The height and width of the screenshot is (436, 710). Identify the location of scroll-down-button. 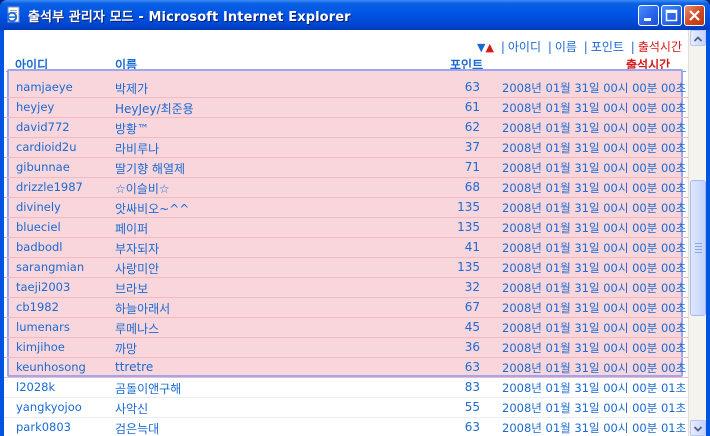
(698, 428).